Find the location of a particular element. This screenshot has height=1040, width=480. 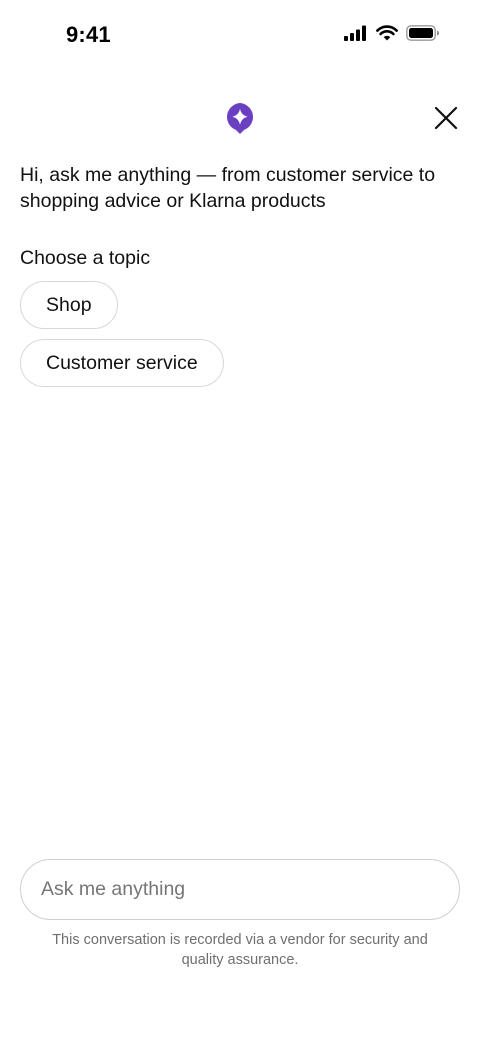

status-icons is located at coordinates (392, 33).